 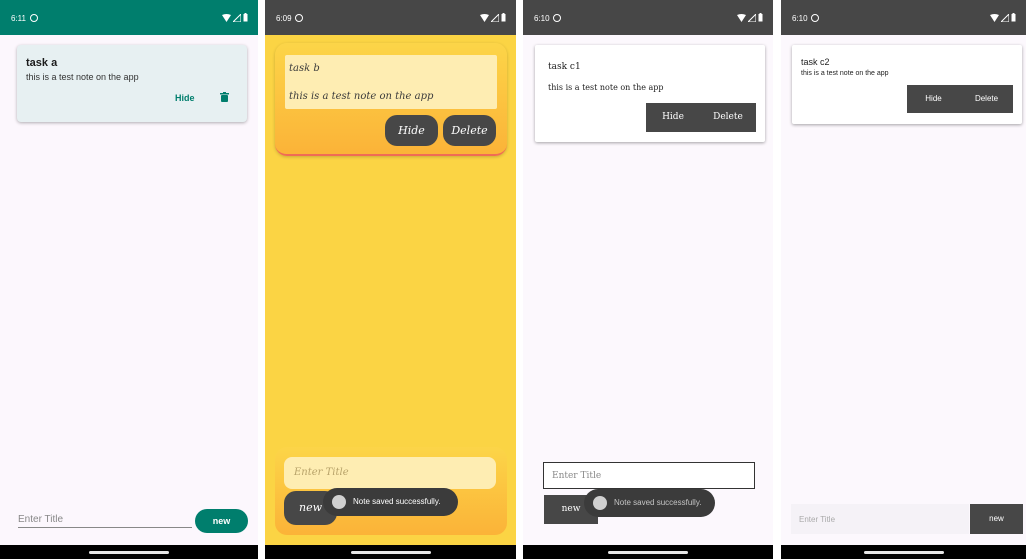 I want to click on note-title: task a, so click(x=42, y=63).